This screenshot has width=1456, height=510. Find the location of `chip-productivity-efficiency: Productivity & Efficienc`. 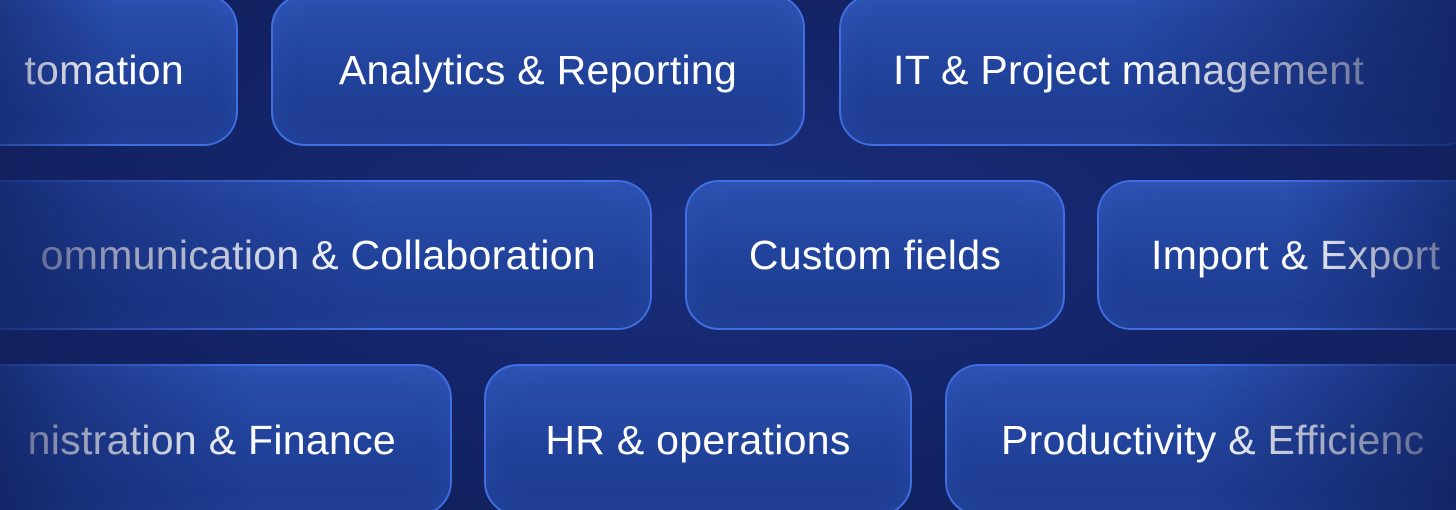

chip-productivity-efficiency: Productivity & Efficienc is located at coordinates (1200, 437).